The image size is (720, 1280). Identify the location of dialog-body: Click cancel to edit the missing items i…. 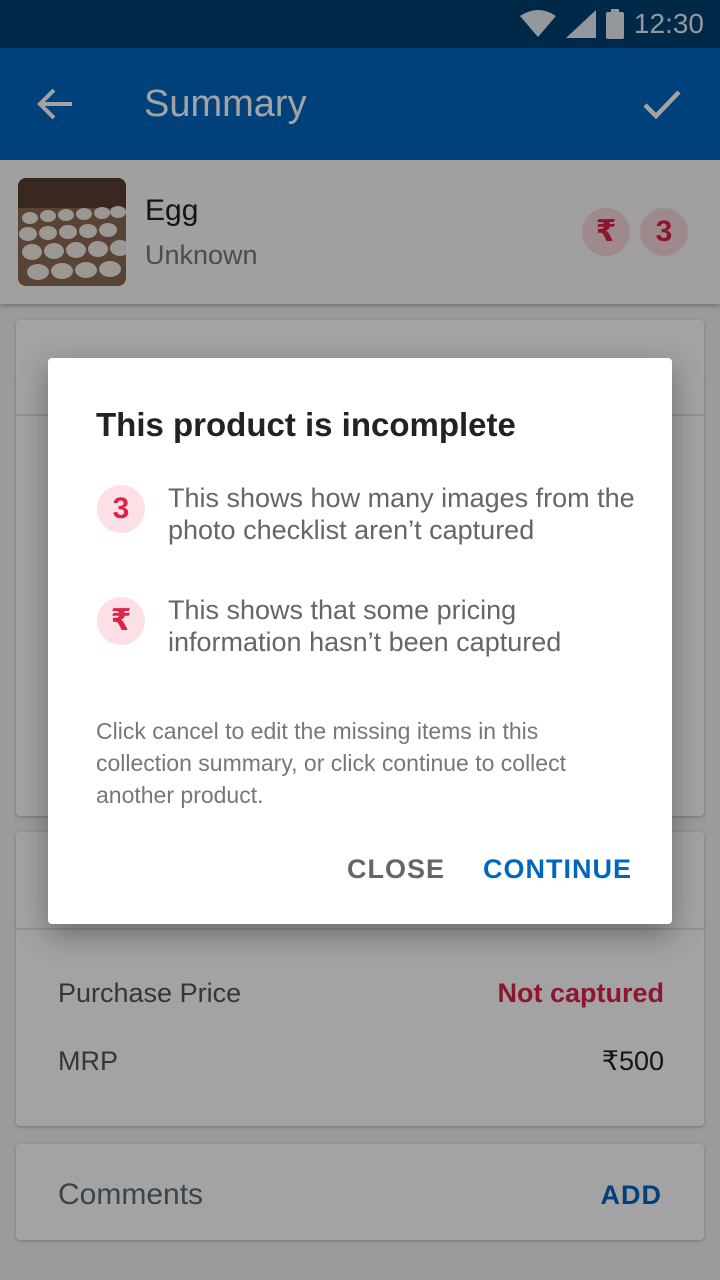
(331, 763).